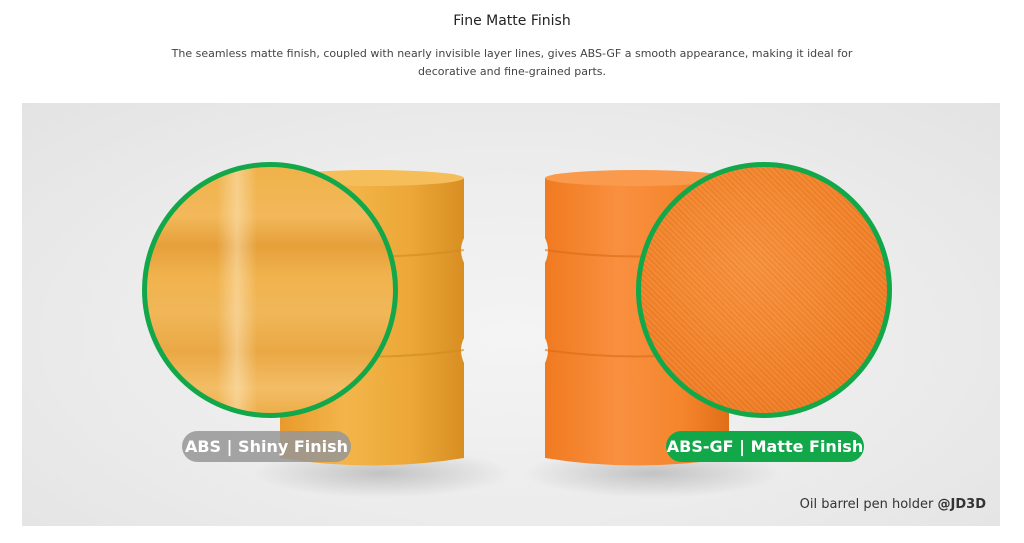 The height and width of the screenshot is (543, 1024). I want to click on abs-highlight, so click(237, 290).